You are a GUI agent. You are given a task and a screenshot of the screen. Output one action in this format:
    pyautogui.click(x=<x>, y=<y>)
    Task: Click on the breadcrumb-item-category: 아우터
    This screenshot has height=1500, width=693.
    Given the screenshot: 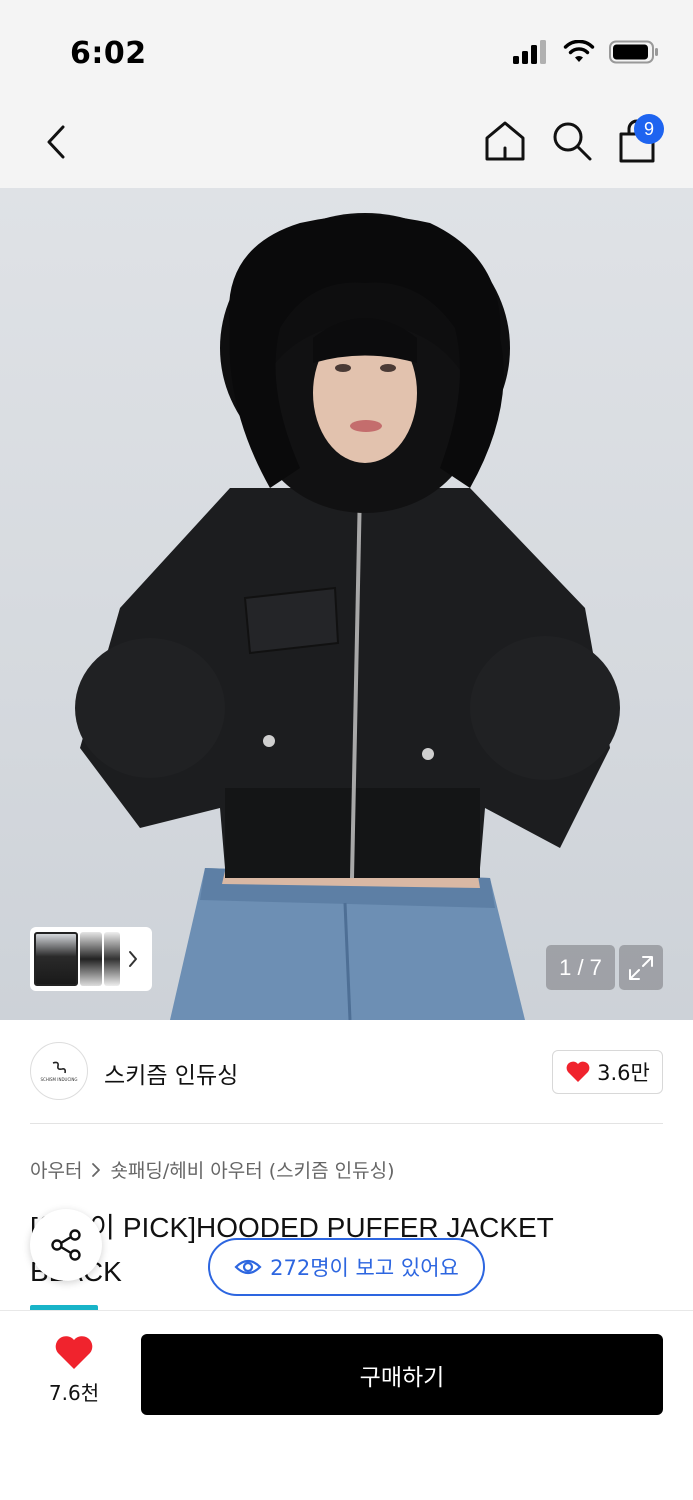 What is the action you would take?
    pyautogui.click(x=56, y=1169)
    